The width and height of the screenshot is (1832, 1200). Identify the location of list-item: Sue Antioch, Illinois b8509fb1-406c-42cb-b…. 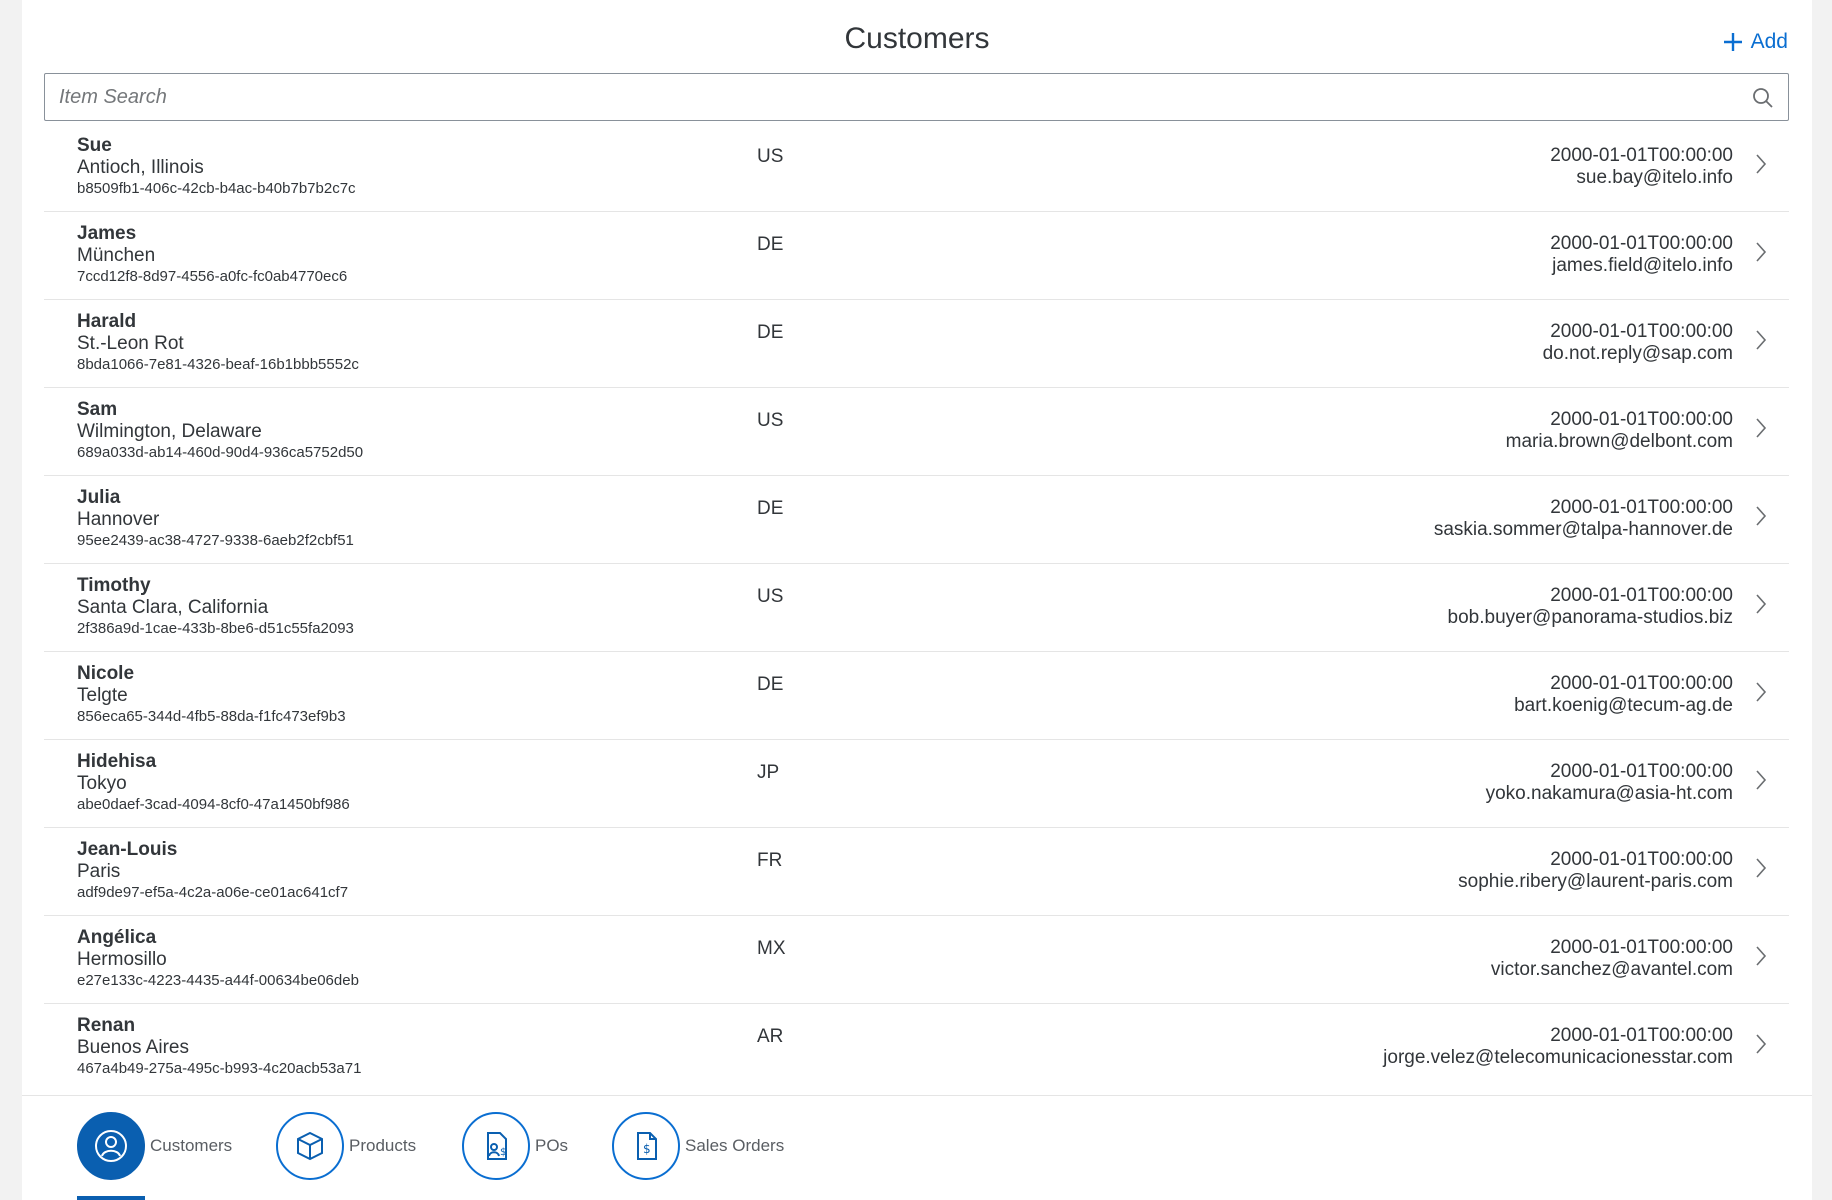
(916, 168).